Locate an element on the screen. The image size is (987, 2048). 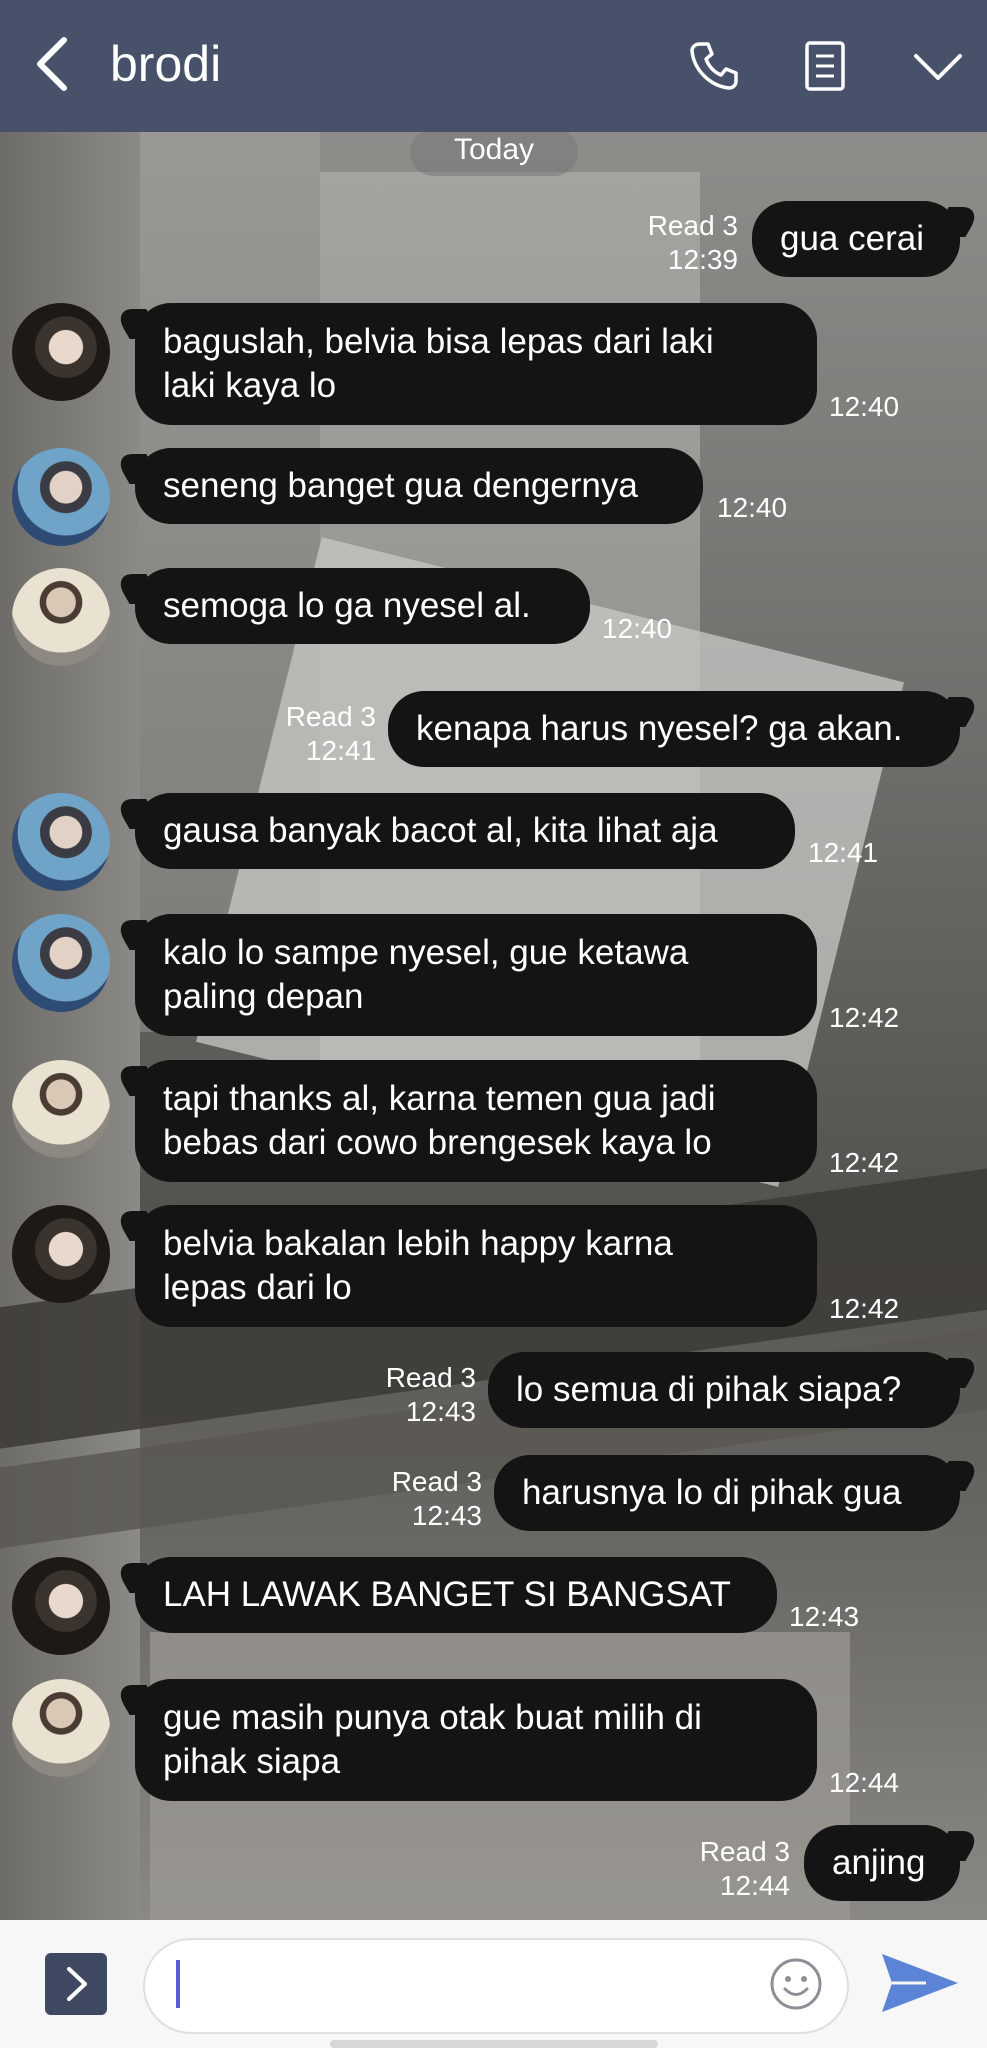
message-bubble-incoming: LAH LAWAK BANGET SI BANGSAT is located at coordinates (456, 1595).